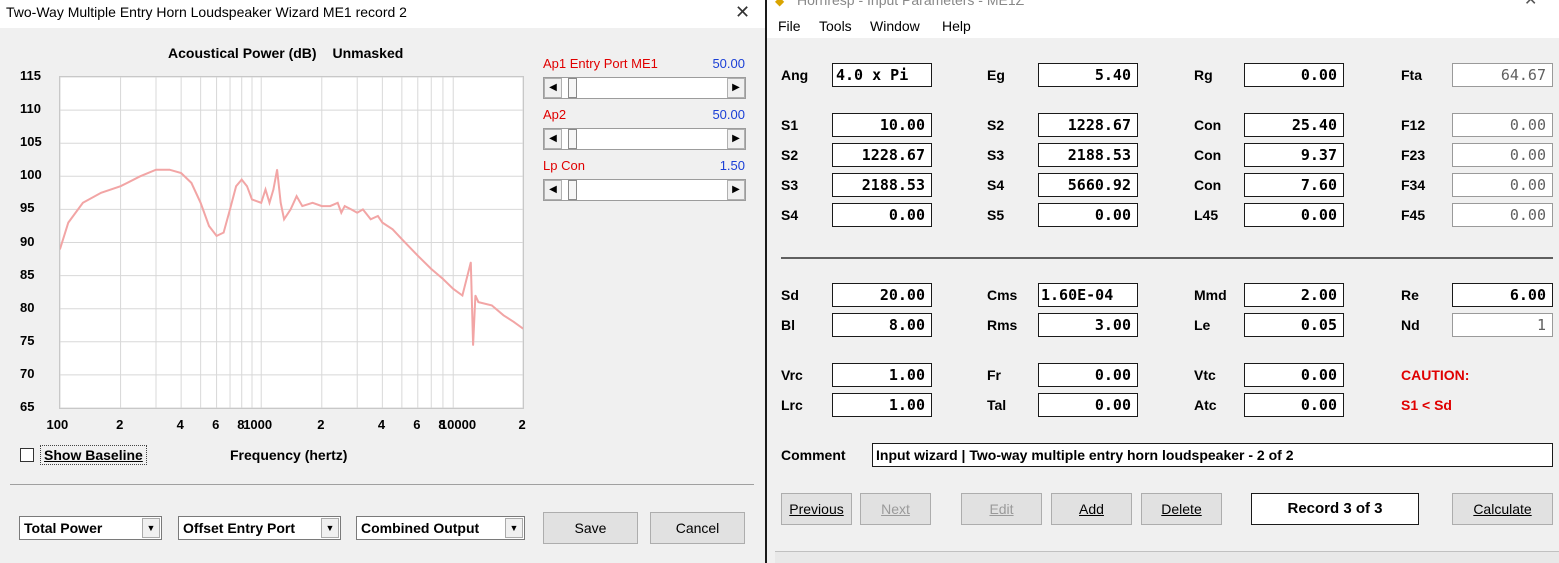  Describe the element at coordinates (1001, 509) in the screenshot. I see `edit-button: Edit` at that location.